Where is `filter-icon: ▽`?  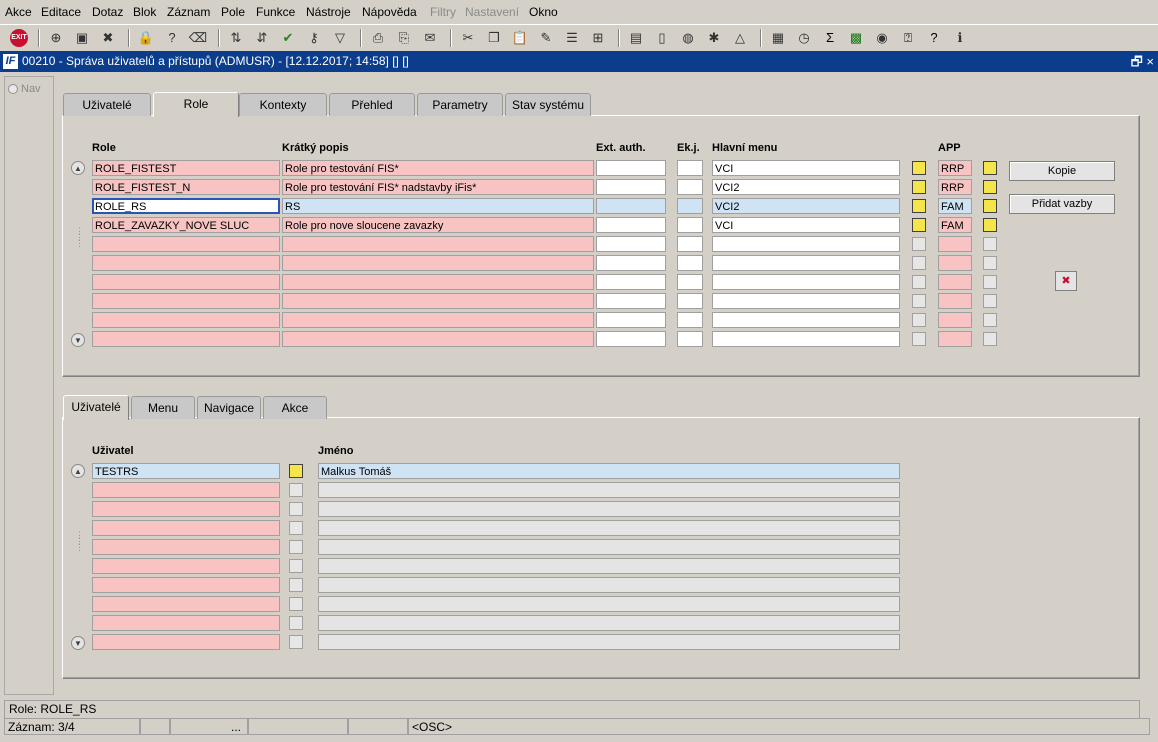 filter-icon: ▽ is located at coordinates (340, 38).